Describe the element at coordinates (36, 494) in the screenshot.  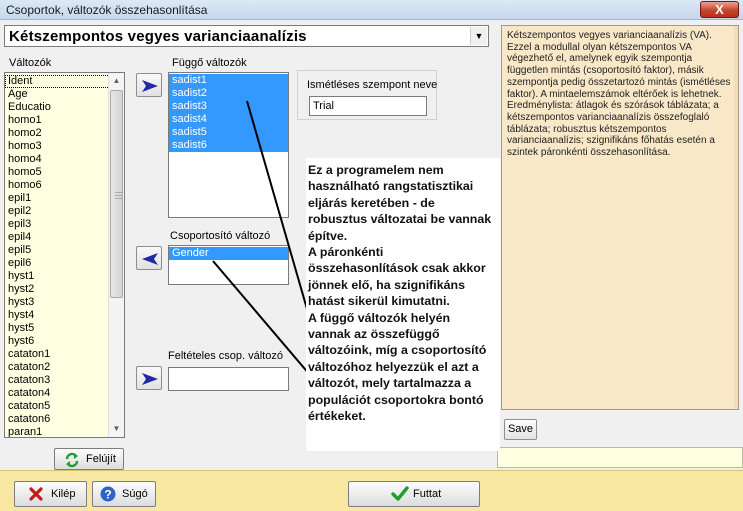
I see `close-icon` at that location.